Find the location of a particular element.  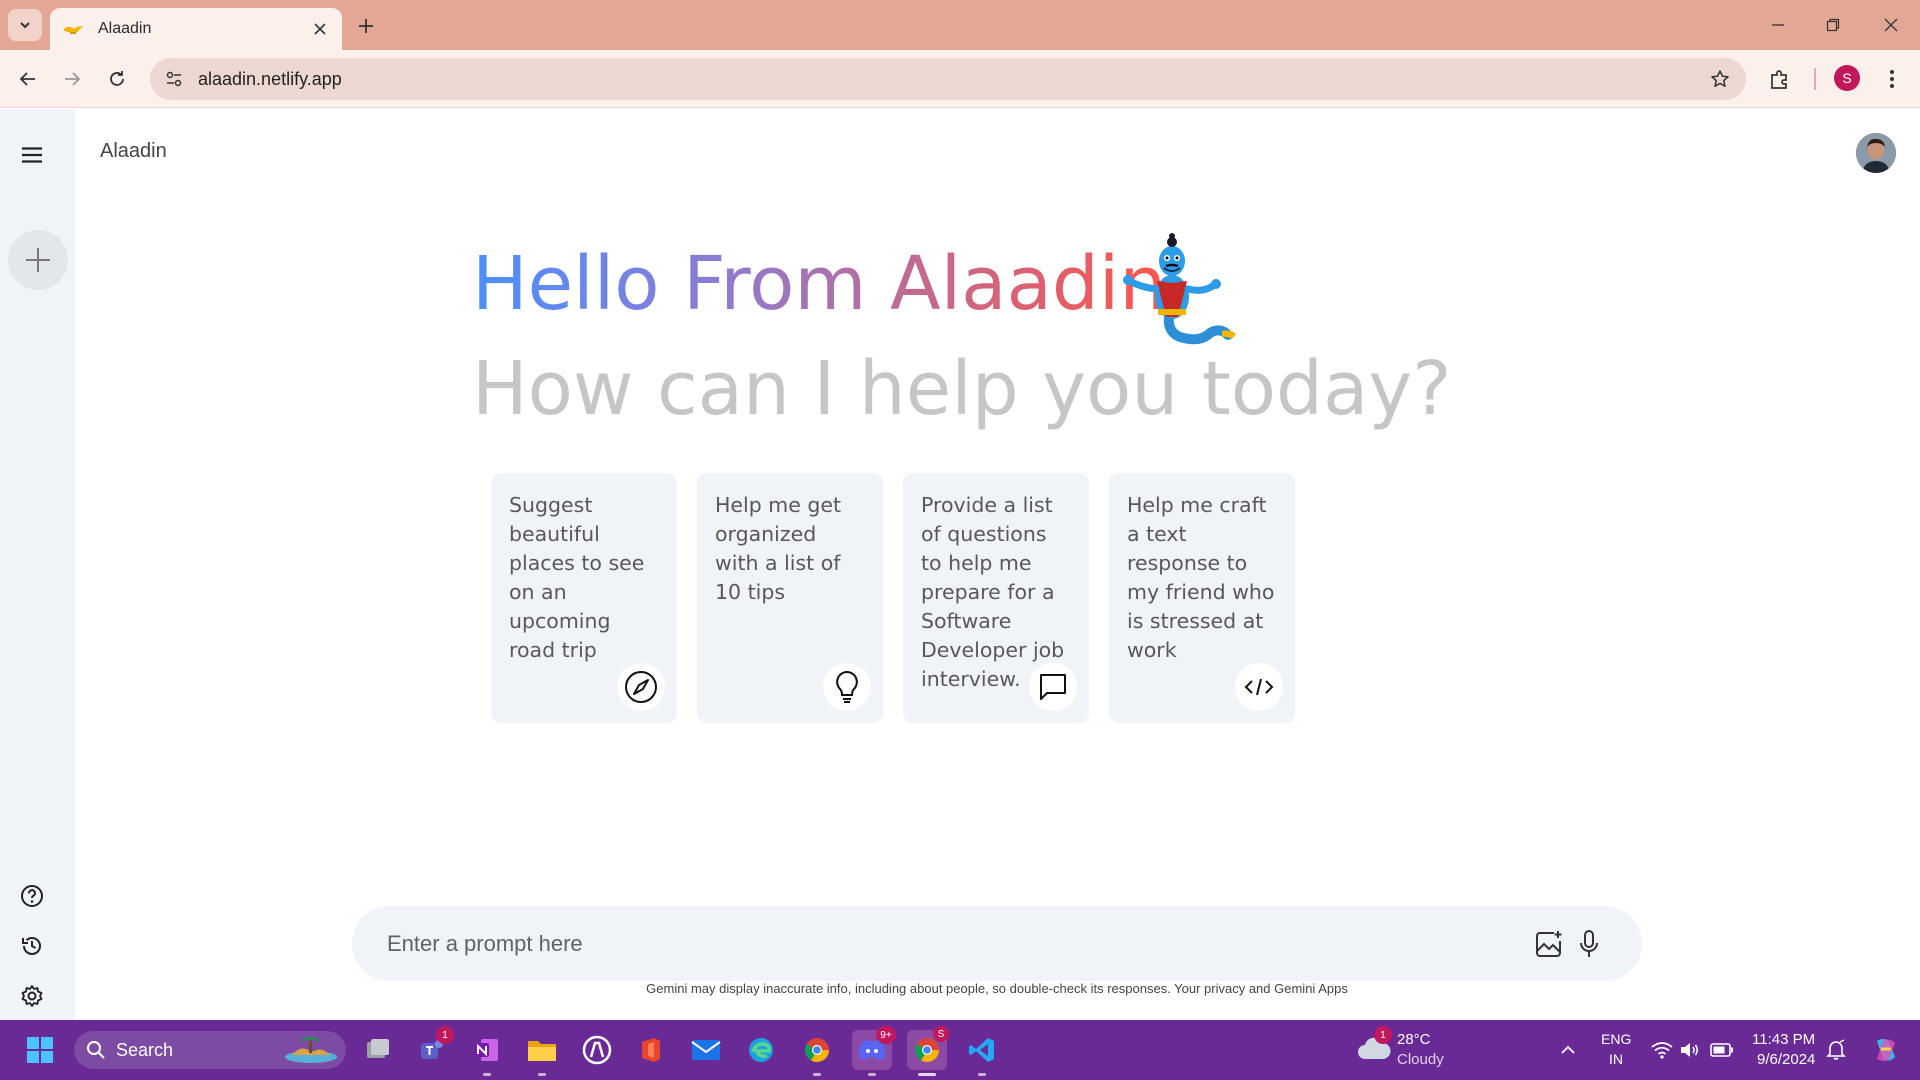

hamburger-icon is located at coordinates (32, 155).